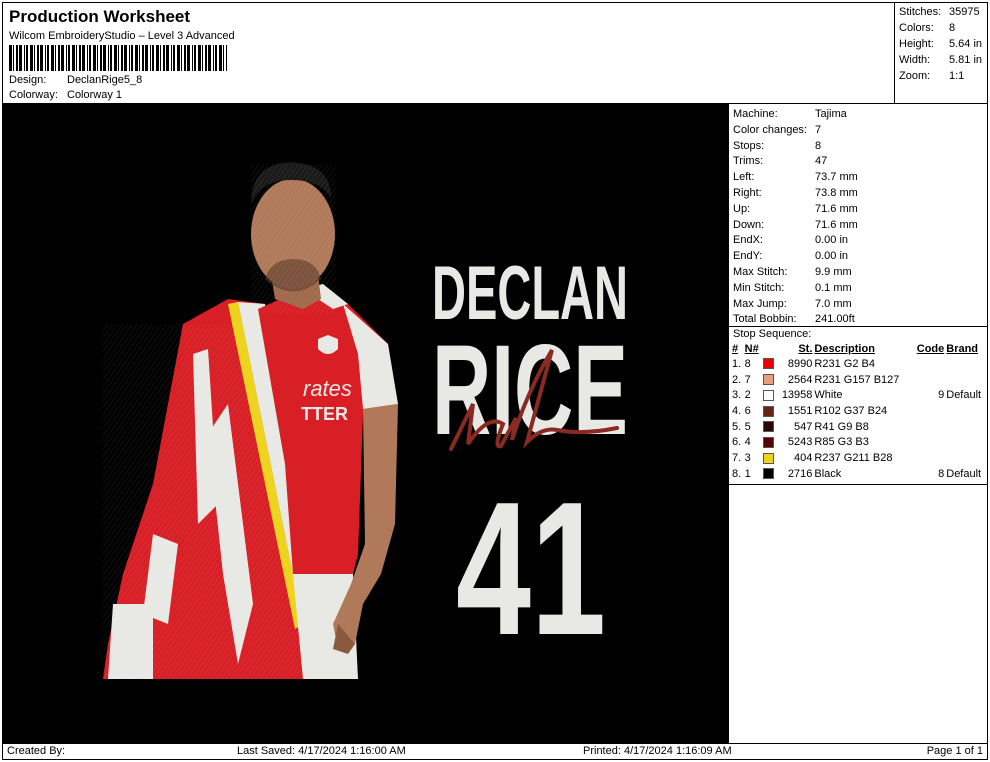 Image resolution: width=990 pixels, height=762 pixels. I want to click on col-hash: #, so click(735, 348).